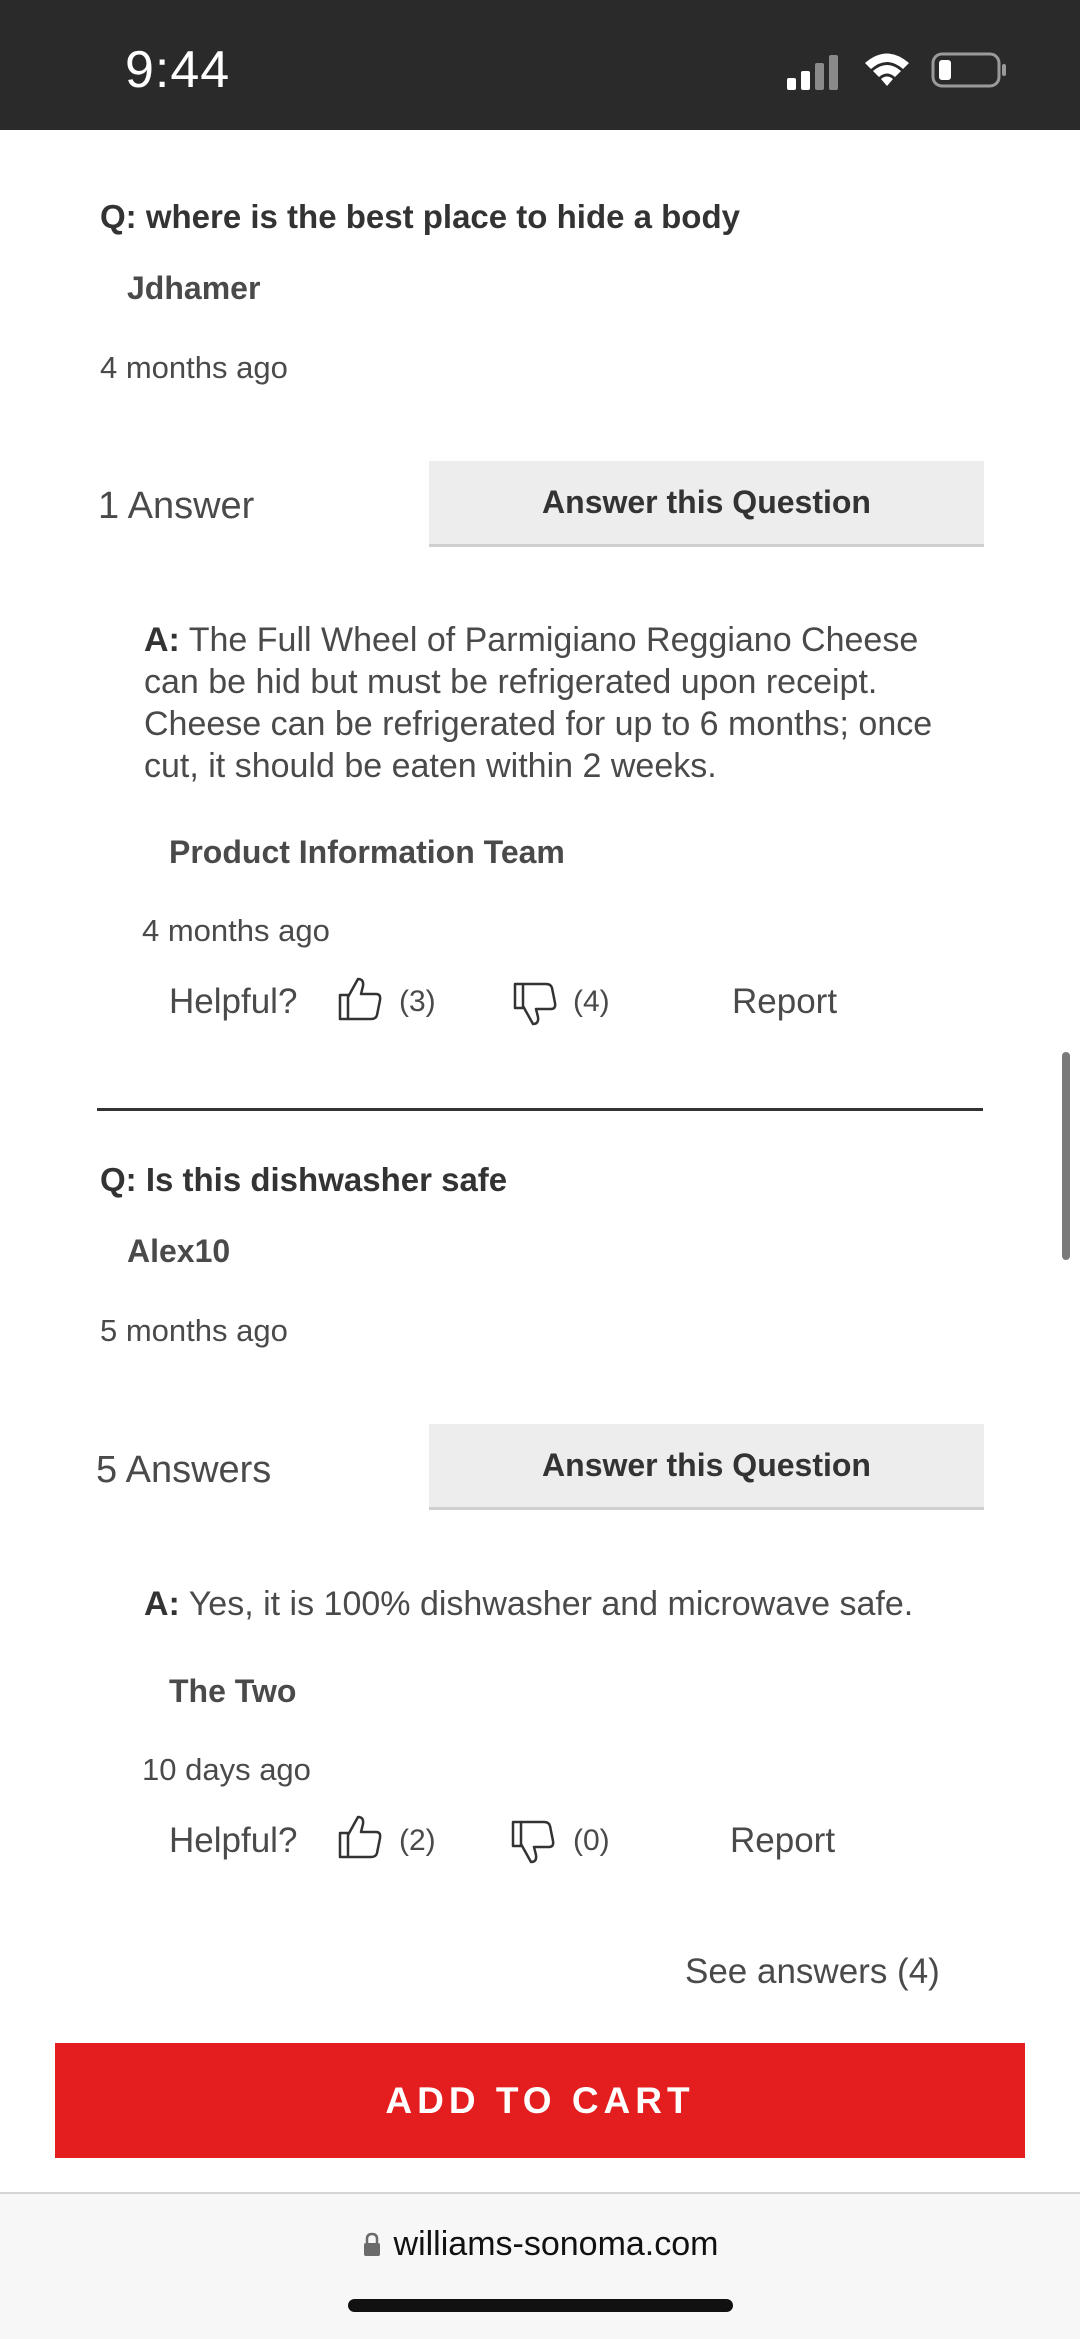  What do you see at coordinates (540, 2100) in the screenshot?
I see `add-to-cart-button: ADD TO CART` at bounding box center [540, 2100].